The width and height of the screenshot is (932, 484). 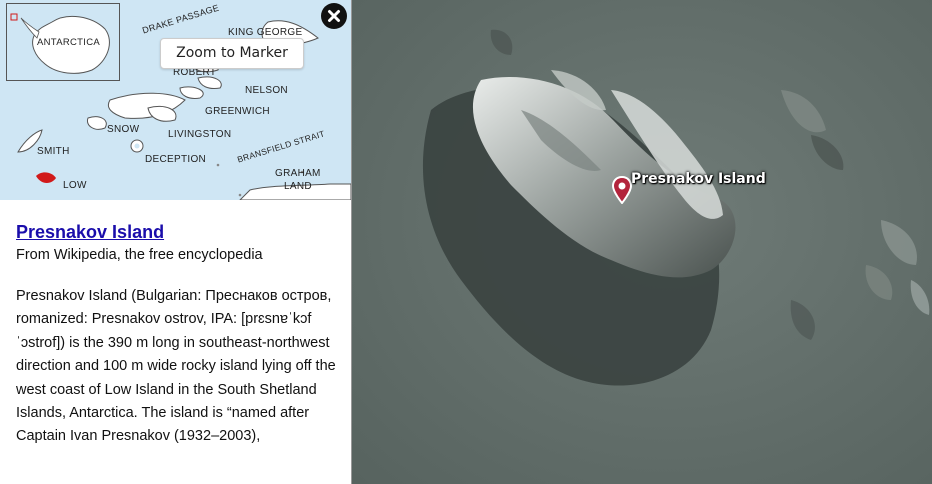 I want to click on smith-label: SMITH, so click(x=53, y=151).